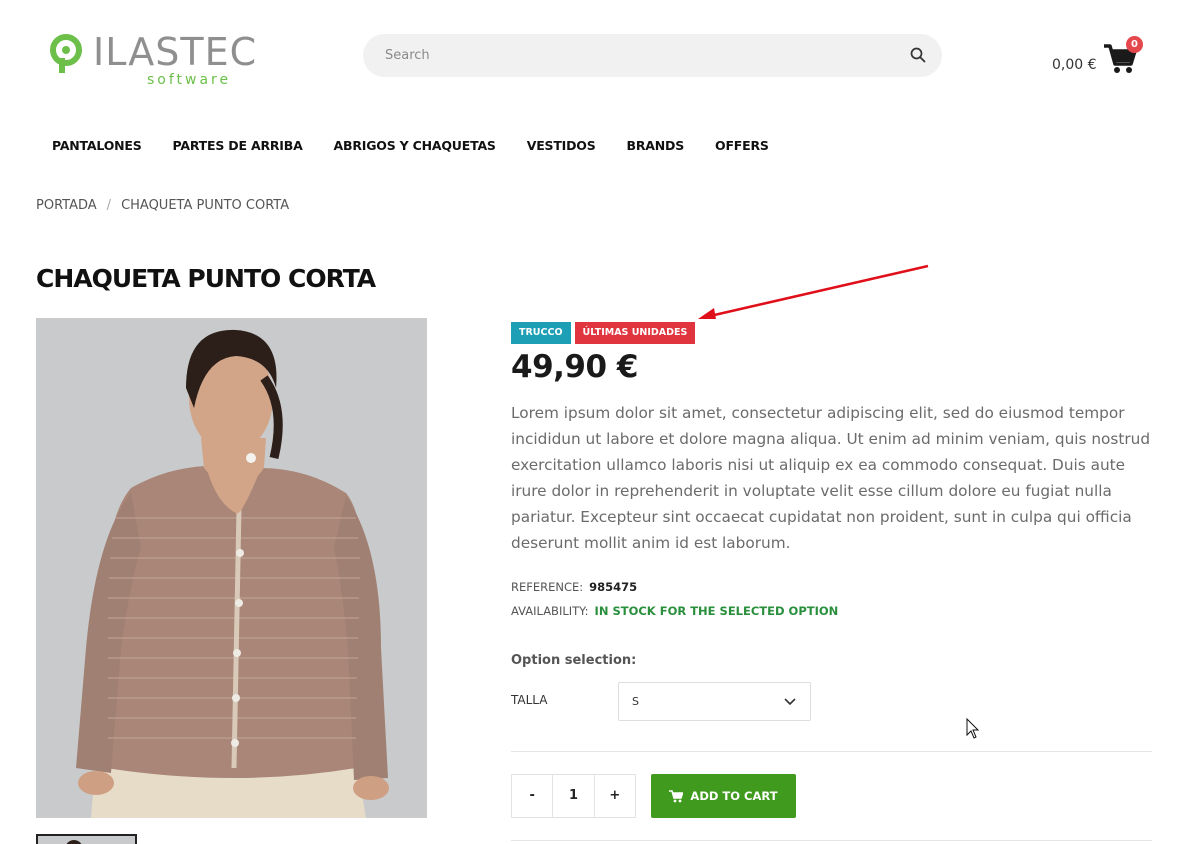  What do you see at coordinates (742, 145) in the screenshot?
I see `nav-item-offers: OFFERS` at bounding box center [742, 145].